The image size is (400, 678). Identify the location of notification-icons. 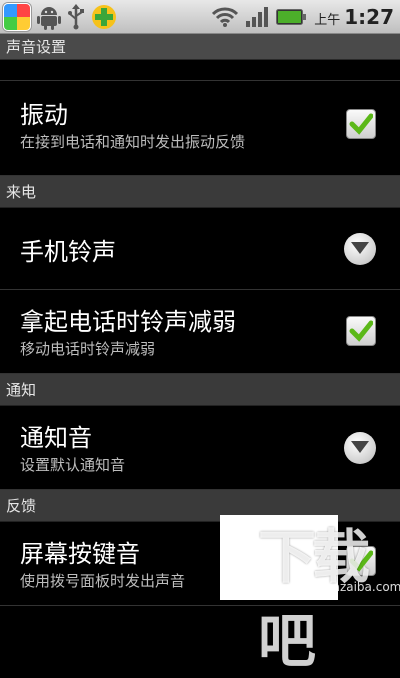
(60, 16).